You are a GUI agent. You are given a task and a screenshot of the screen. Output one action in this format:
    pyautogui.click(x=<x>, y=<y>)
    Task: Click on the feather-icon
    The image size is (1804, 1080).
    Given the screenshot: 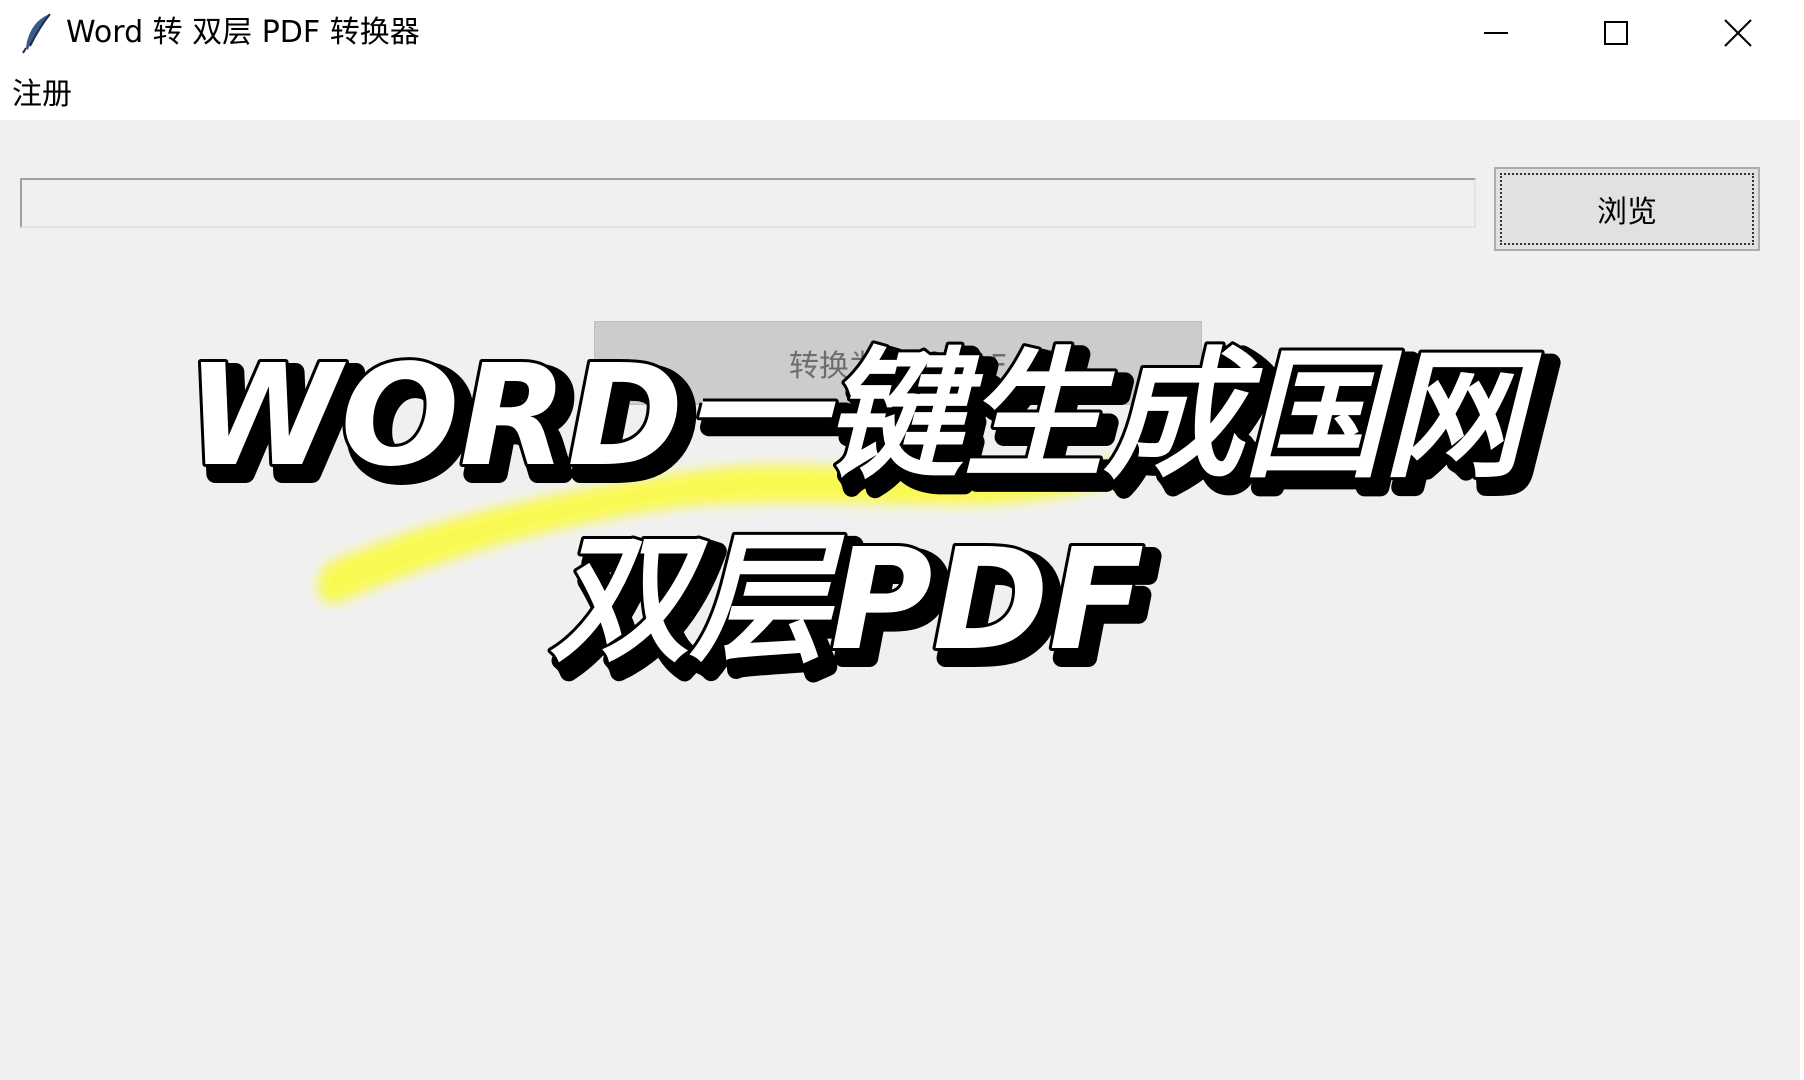 What is the action you would take?
    pyautogui.click(x=36, y=33)
    